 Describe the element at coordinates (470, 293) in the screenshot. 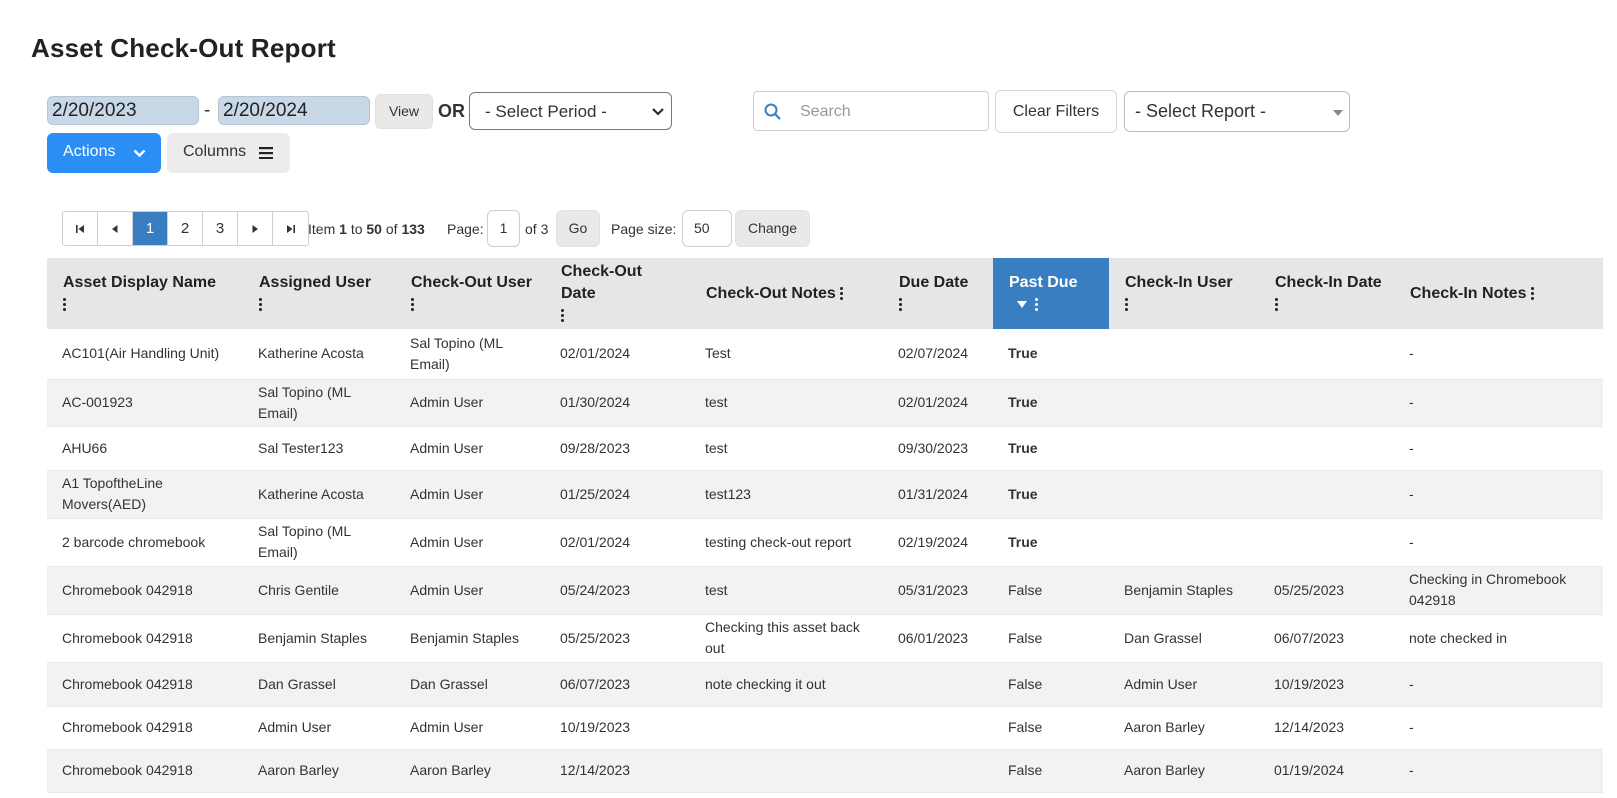

I see `column-header-check-out-user: Check-Out User` at that location.